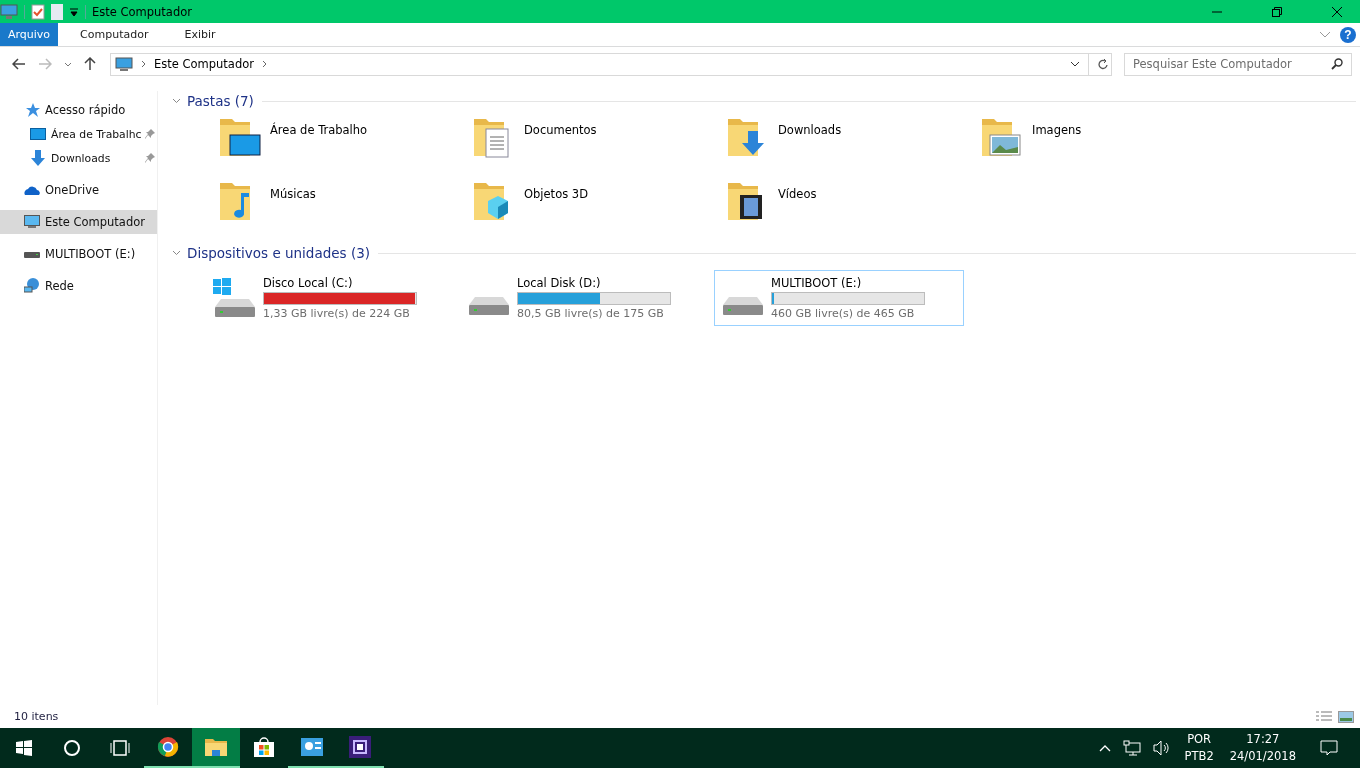 This screenshot has width=1360, height=768. I want to click on sidebar-item: Este Computador, so click(78, 222).